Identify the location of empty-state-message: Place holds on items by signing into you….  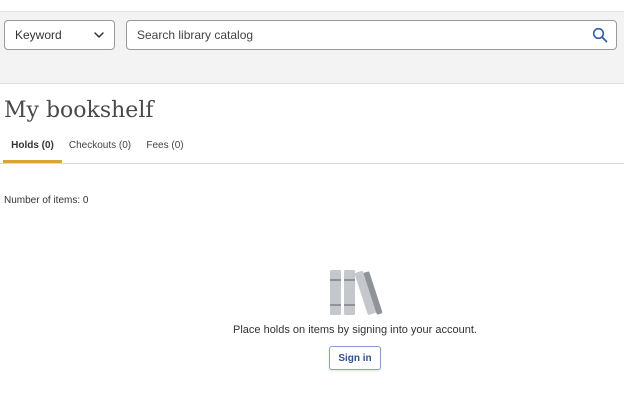
(355, 330).